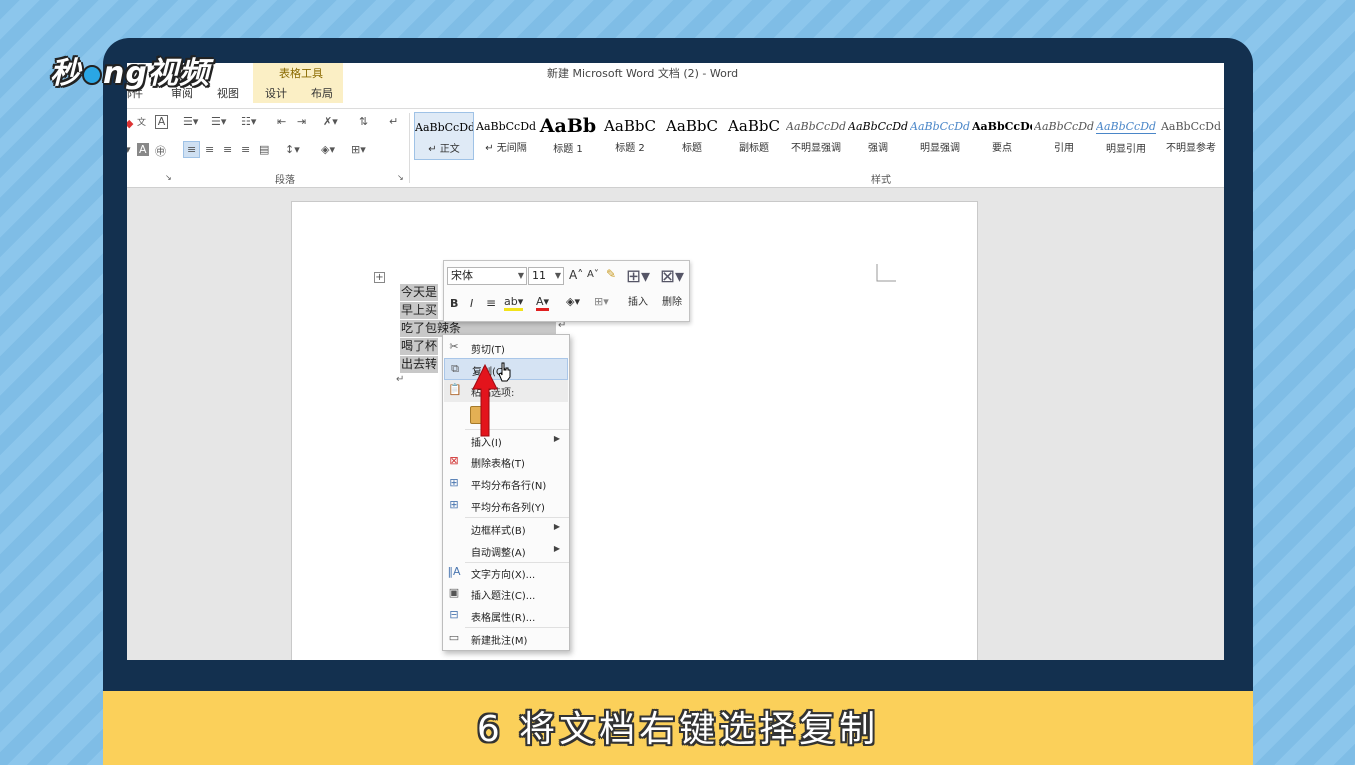  Describe the element at coordinates (218, 121) in the screenshot. I see `numbering-icon: ☰▾` at that location.